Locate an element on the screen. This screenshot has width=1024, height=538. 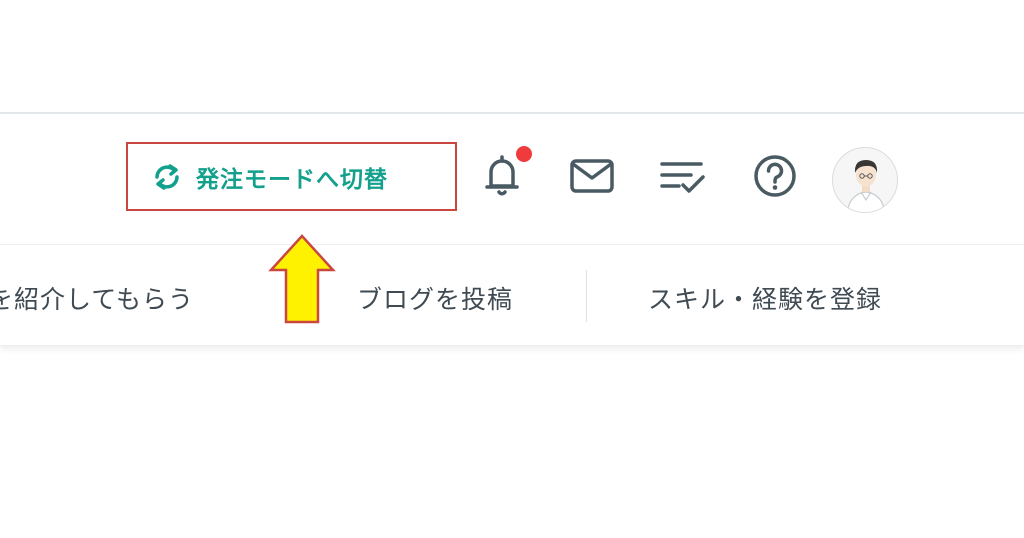
subnav-separator is located at coordinates (586, 296).